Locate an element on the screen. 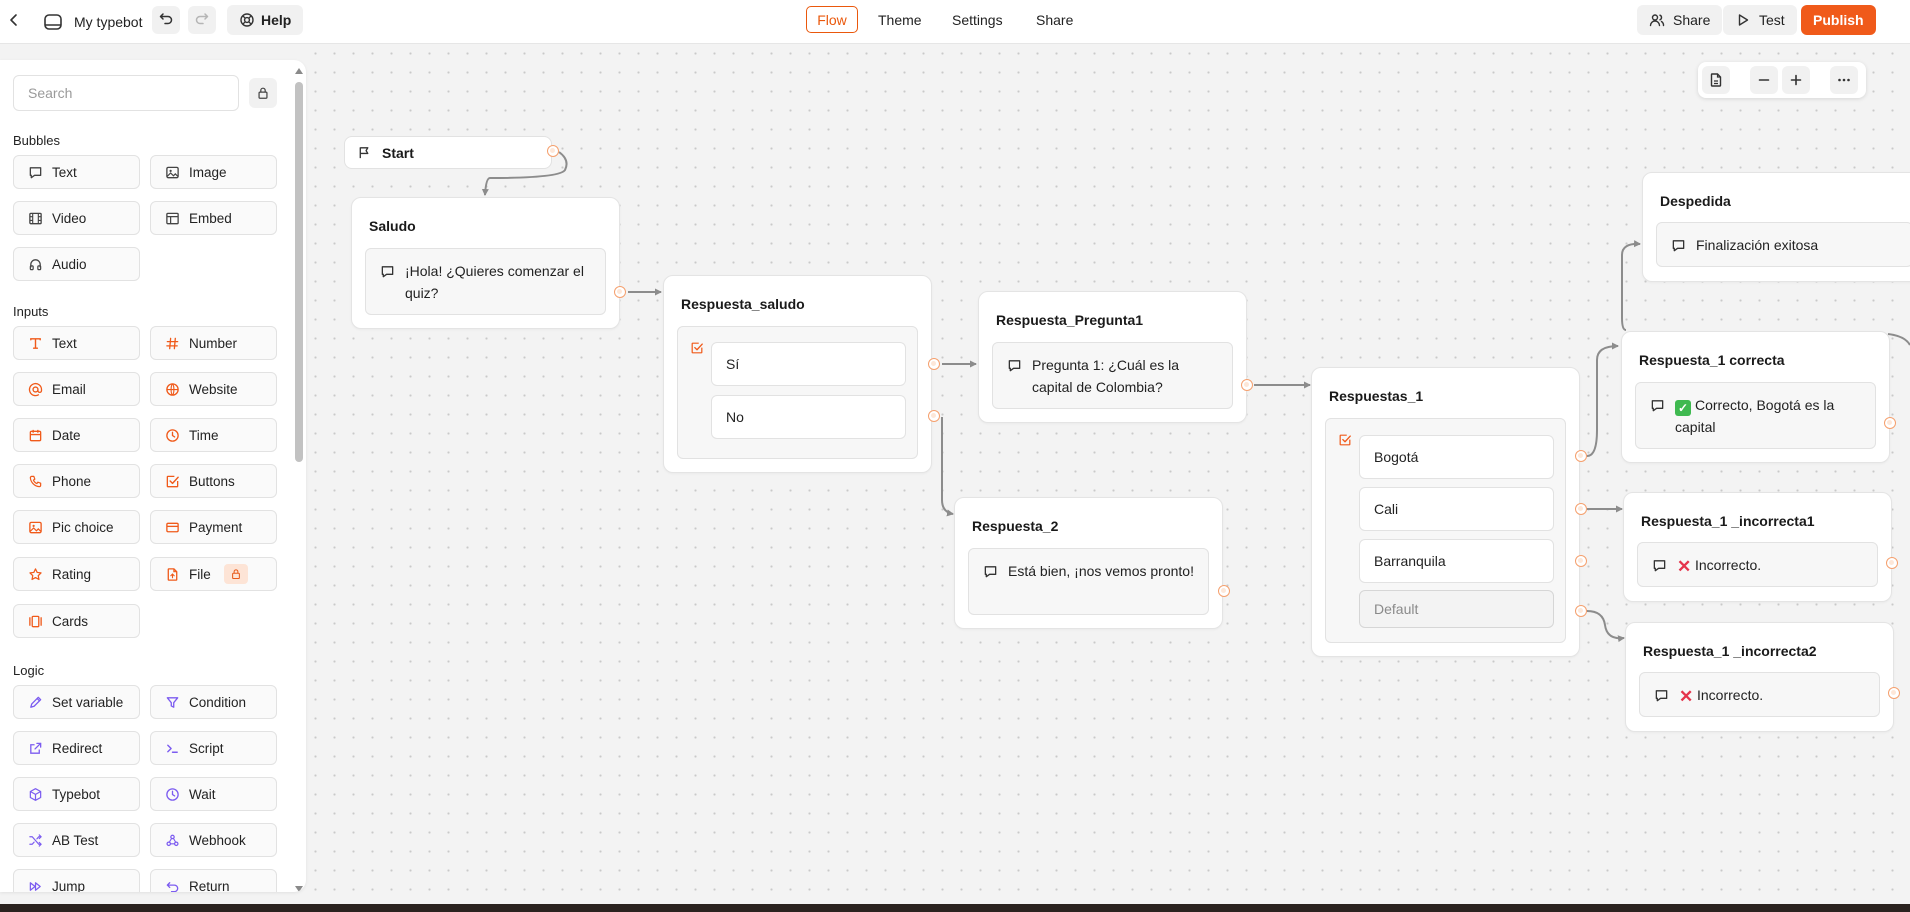 This screenshot has height=912, width=1910. group-respuesta-1-incorrecta2: Respuesta_1 _incorrecta2 ✕ Incorrecto. is located at coordinates (1759, 677).